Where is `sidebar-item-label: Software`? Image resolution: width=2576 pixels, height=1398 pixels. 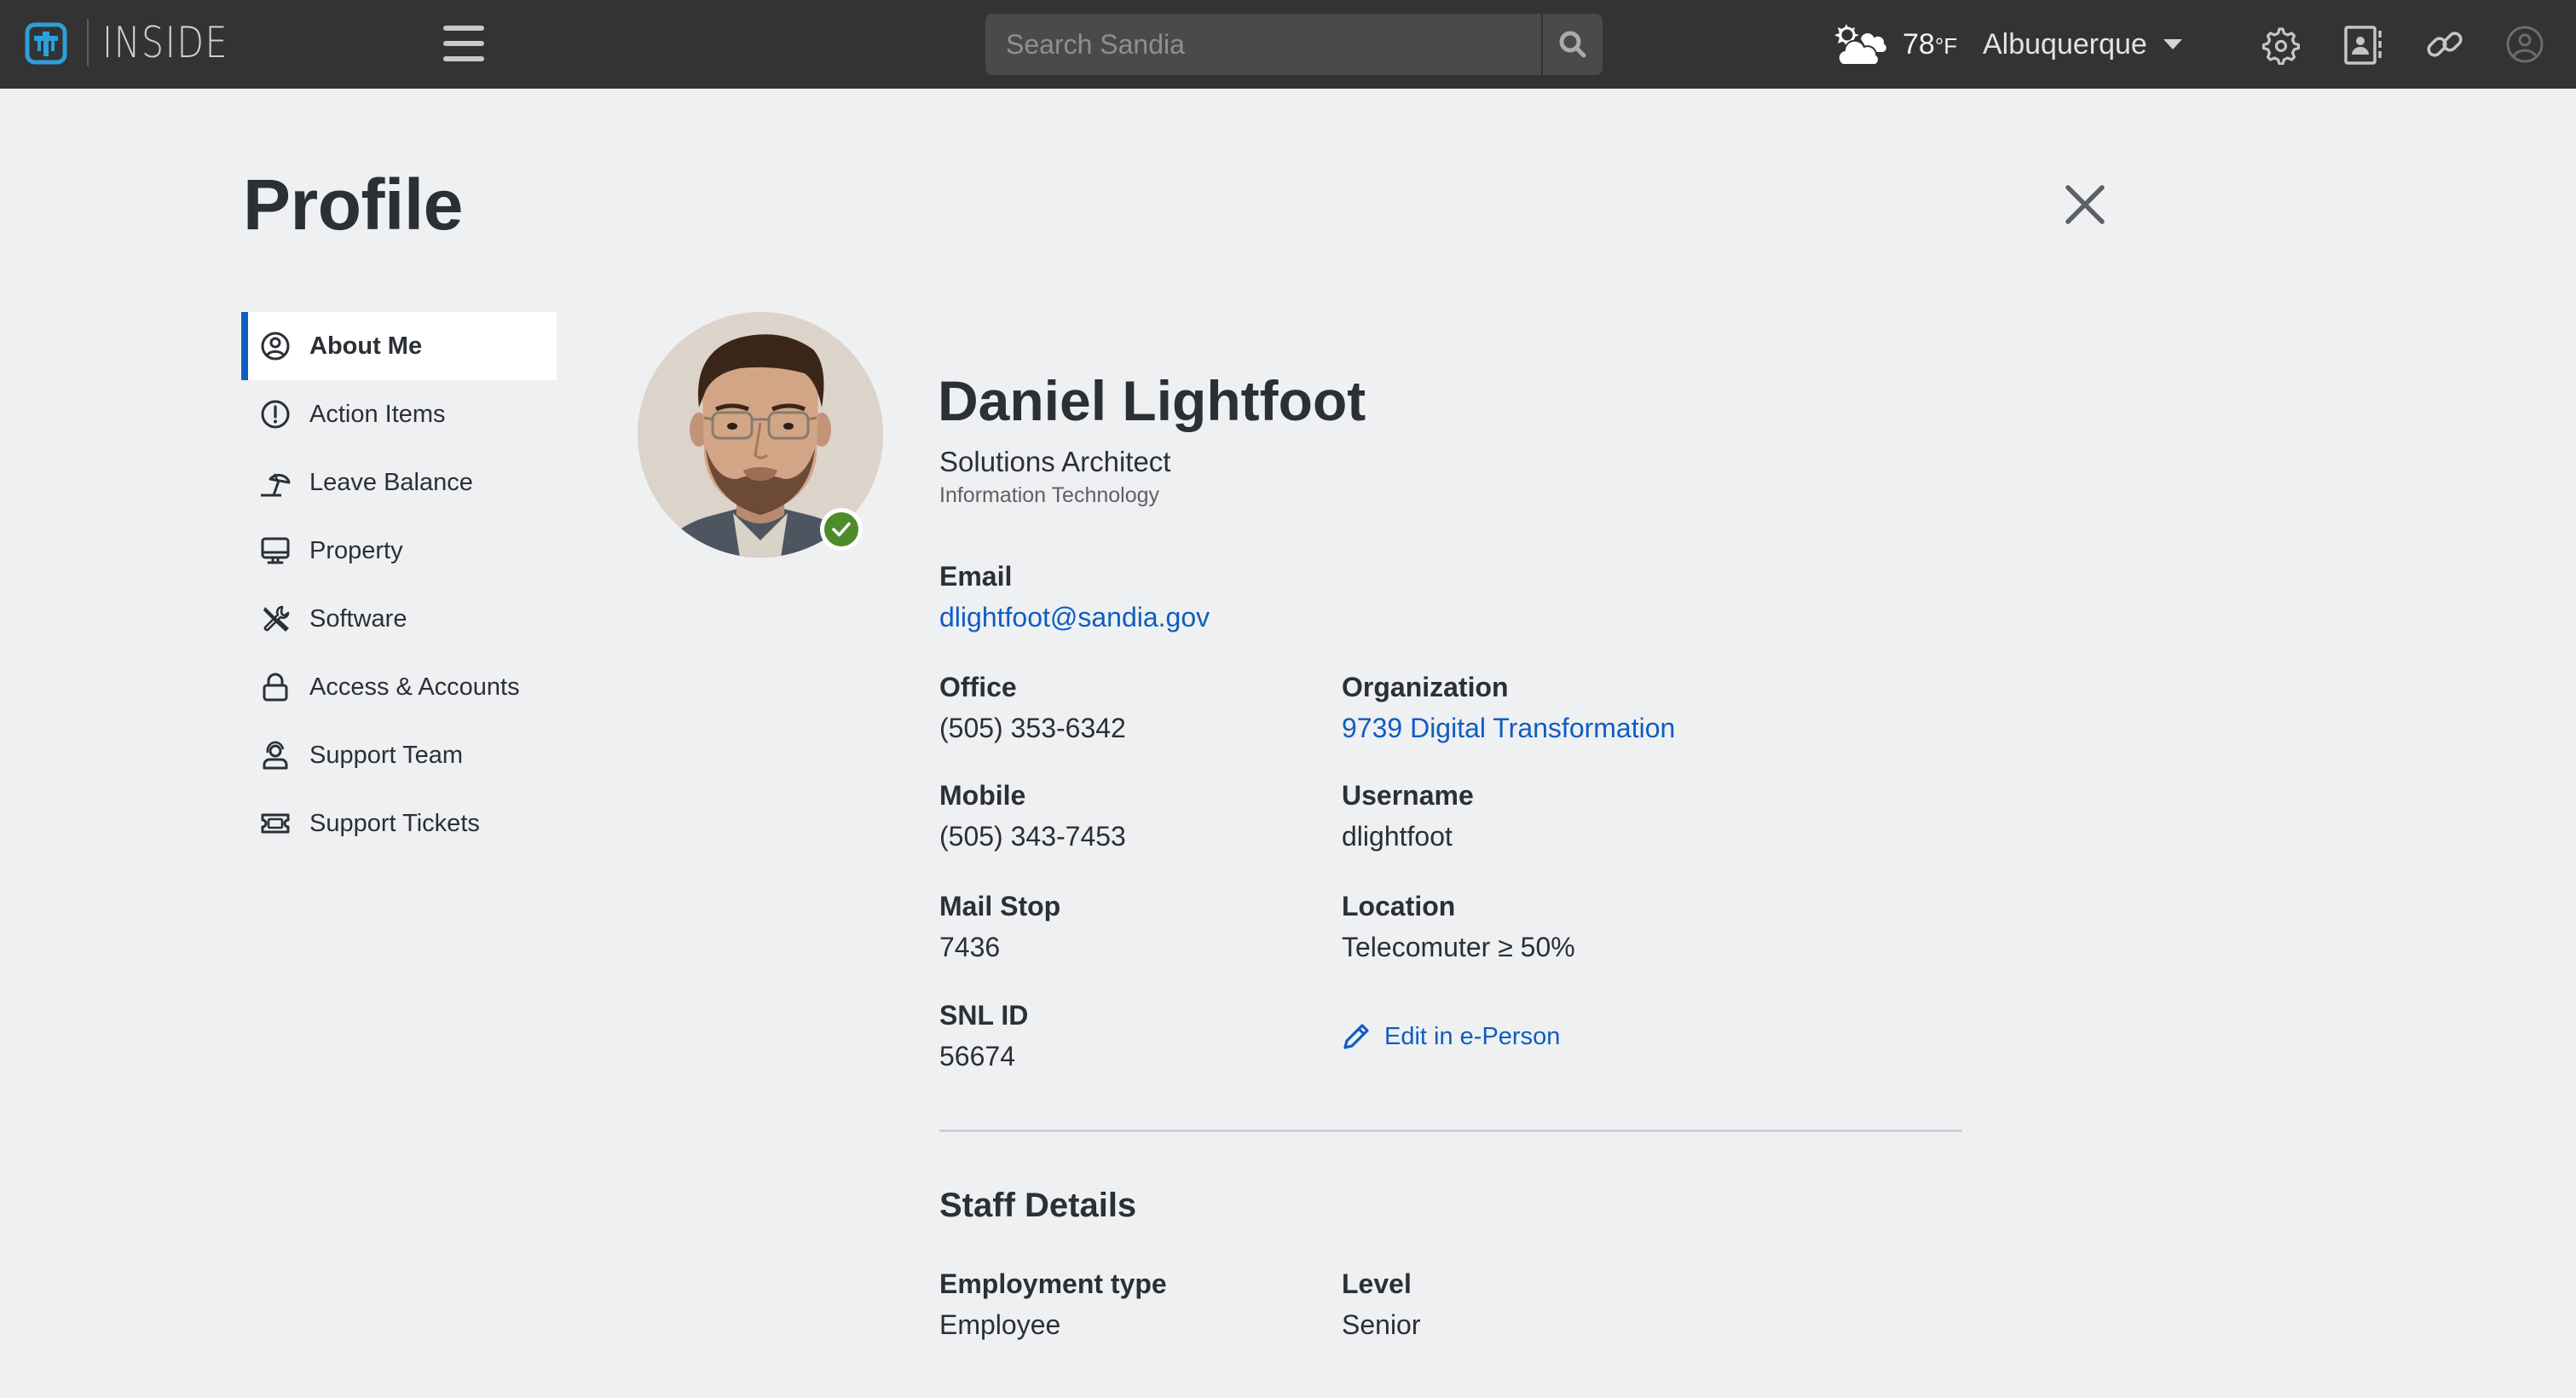 sidebar-item-label: Software is located at coordinates (358, 618).